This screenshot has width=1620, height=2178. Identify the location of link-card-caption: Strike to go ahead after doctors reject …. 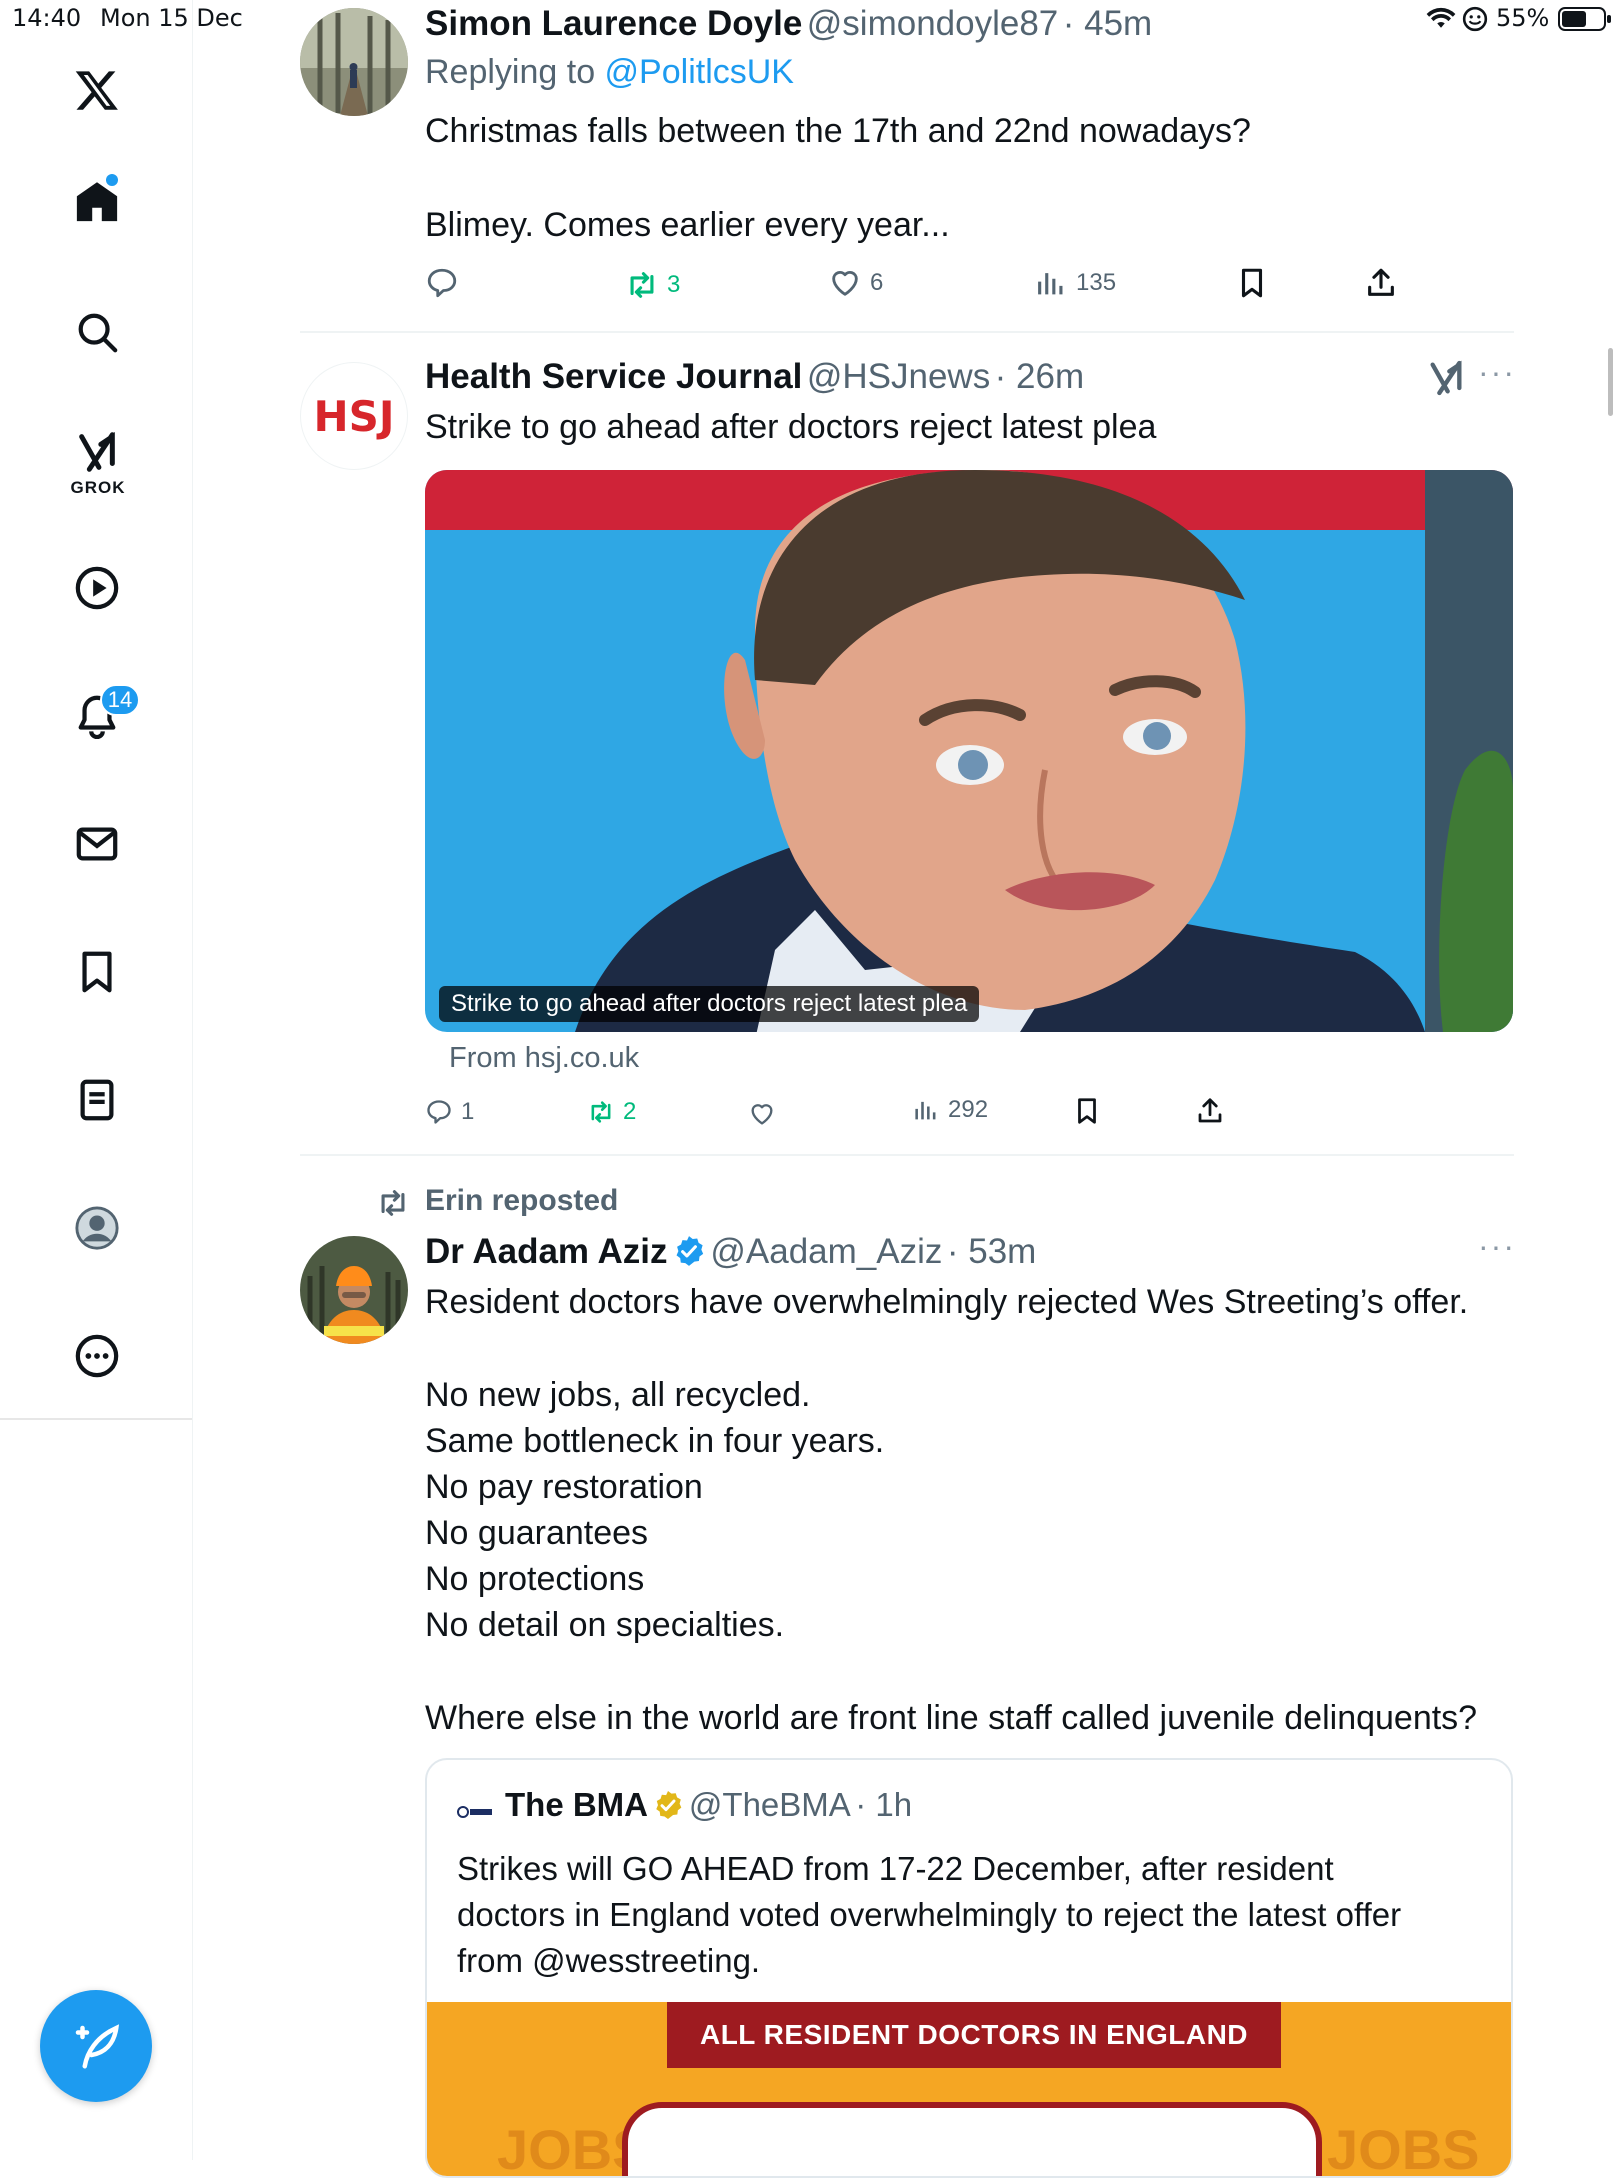
(709, 1004).